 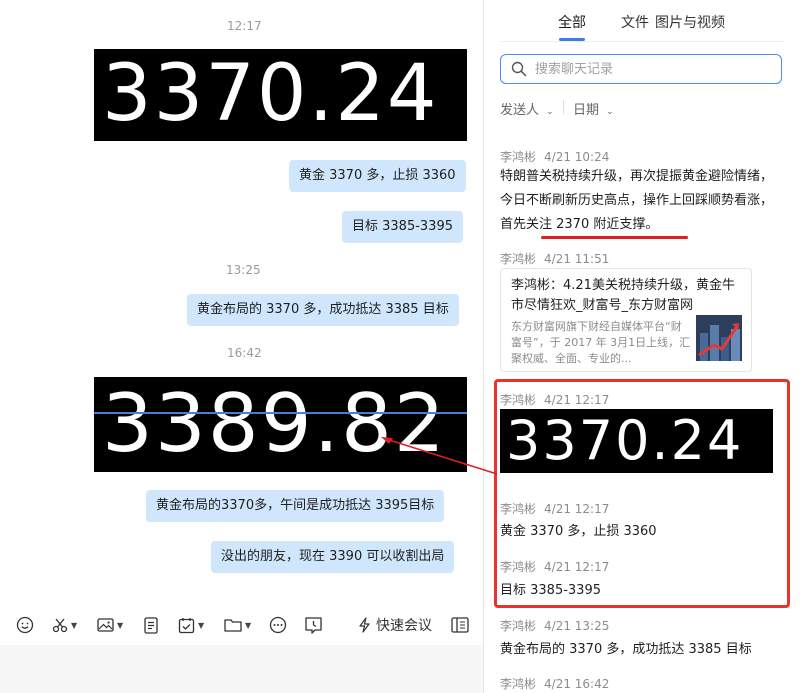 What do you see at coordinates (244, 353) in the screenshot?
I see `timestamp: 16:42` at bounding box center [244, 353].